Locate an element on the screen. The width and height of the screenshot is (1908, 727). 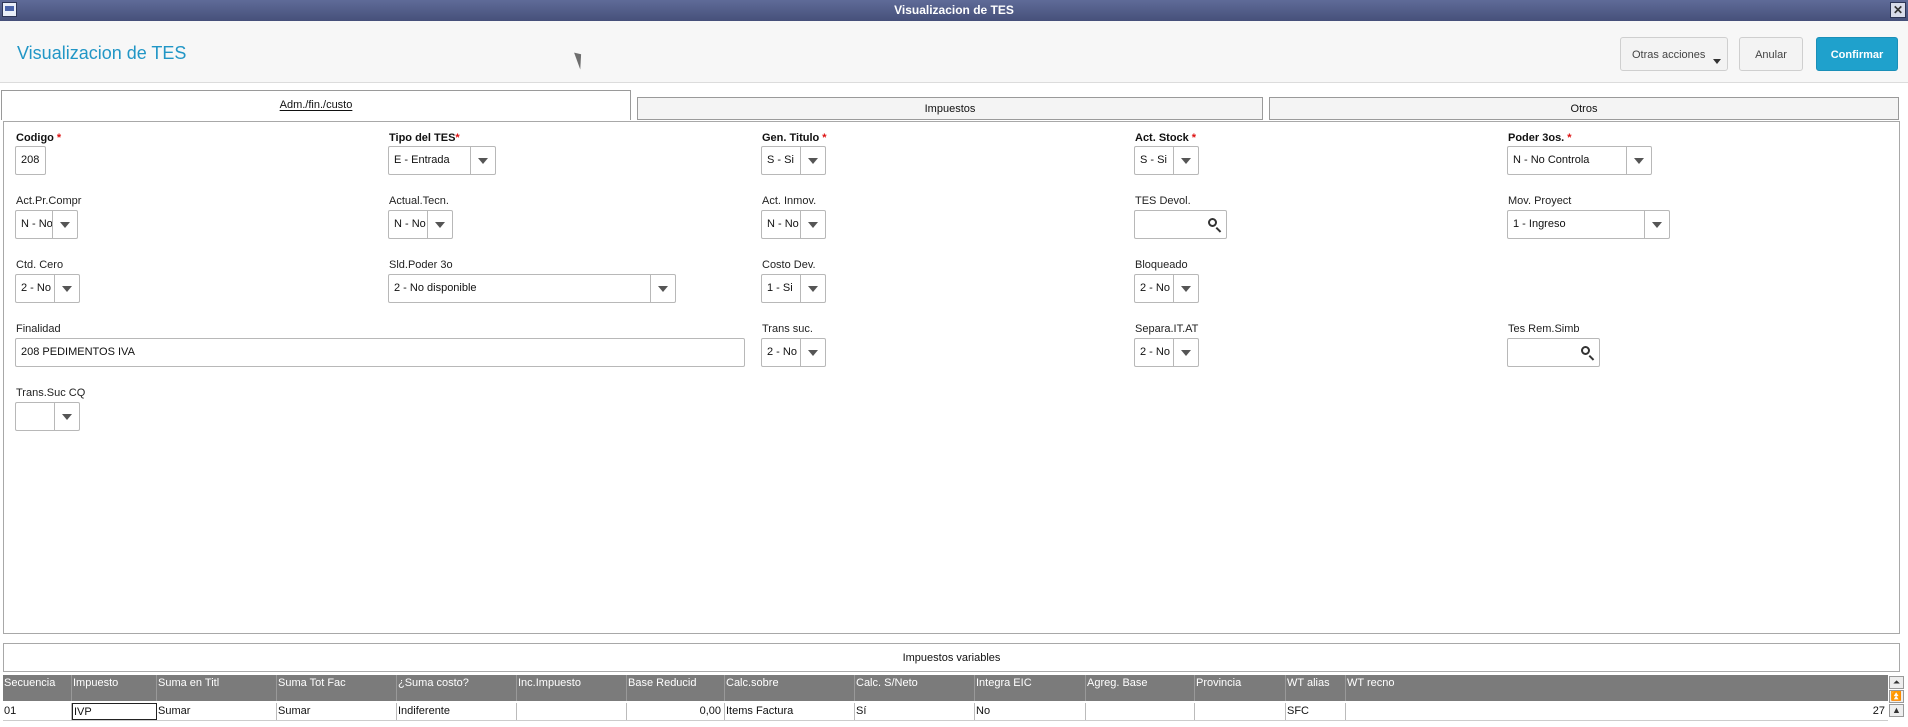
window-titlebar: Visualizacion de TES ✕ is located at coordinates (954, 10).